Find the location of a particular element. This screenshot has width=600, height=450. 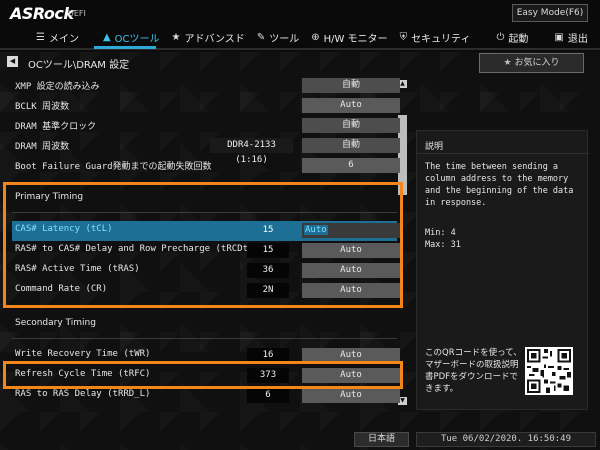

tab-advanced: ★ アドバンスド is located at coordinates (208, 37).